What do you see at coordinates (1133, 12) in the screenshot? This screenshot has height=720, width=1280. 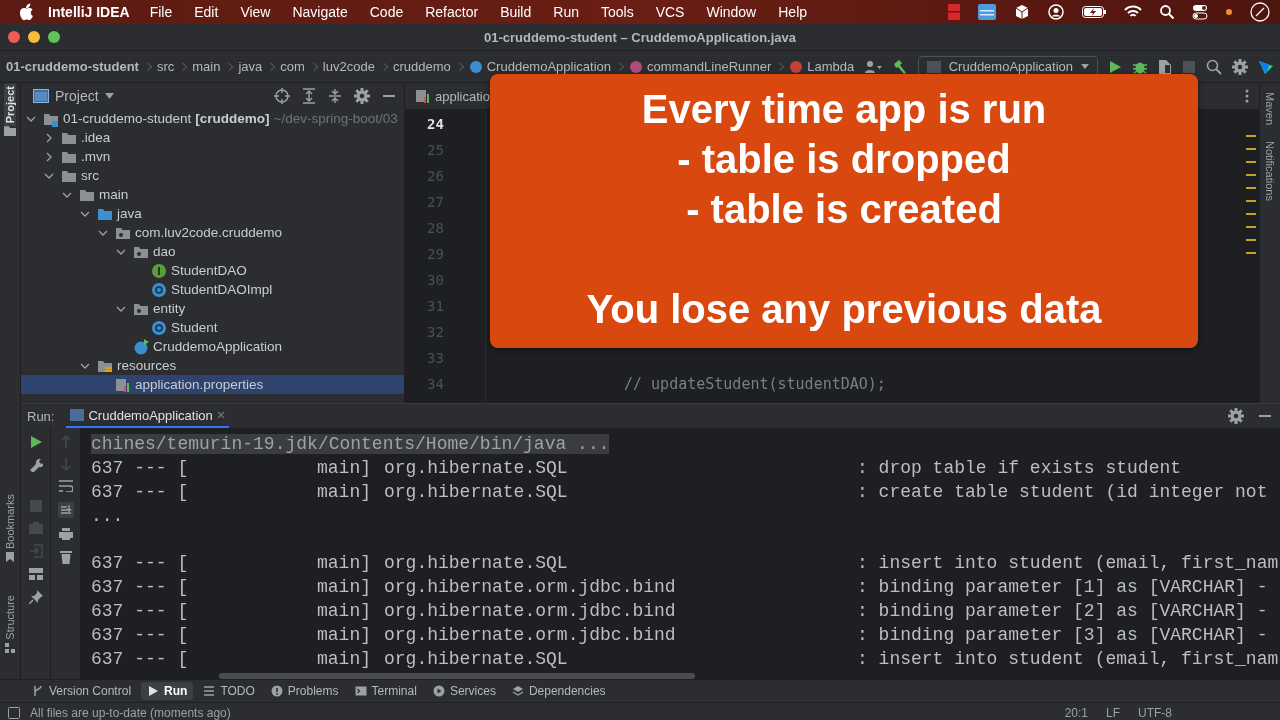 I see `wifi-icon` at bounding box center [1133, 12].